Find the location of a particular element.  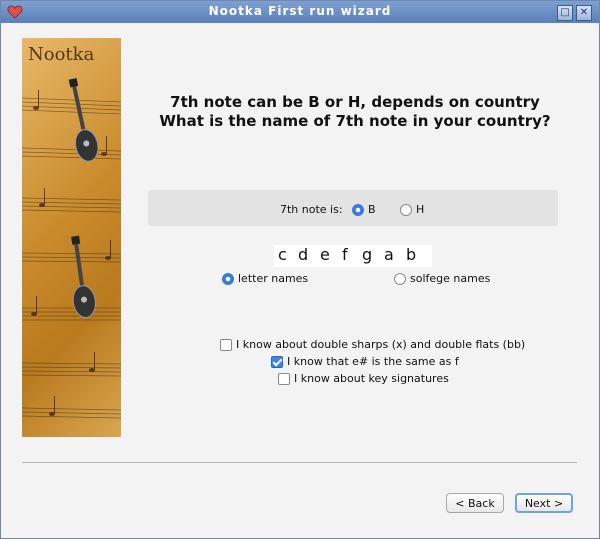

radio-letter-names-label: letter names is located at coordinates (273, 278).